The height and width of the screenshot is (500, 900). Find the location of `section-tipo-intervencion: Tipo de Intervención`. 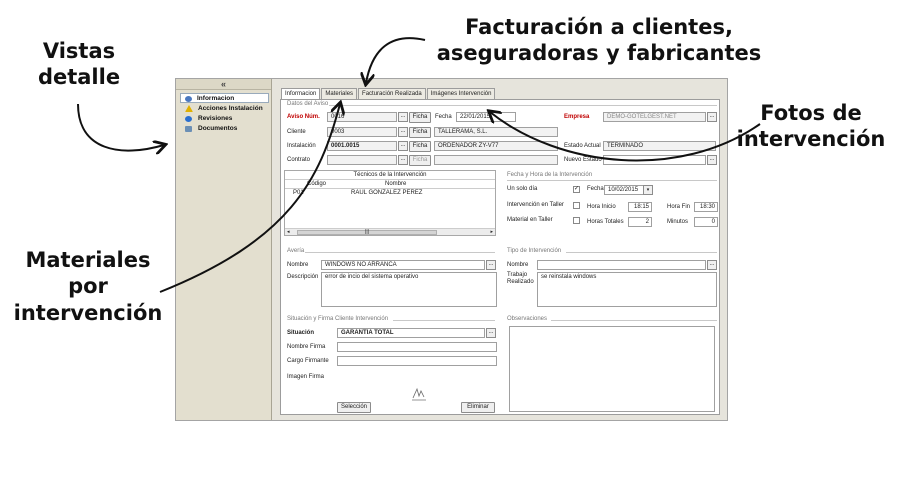

section-tipo-intervencion: Tipo de Intervención is located at coordinates (534, 251).